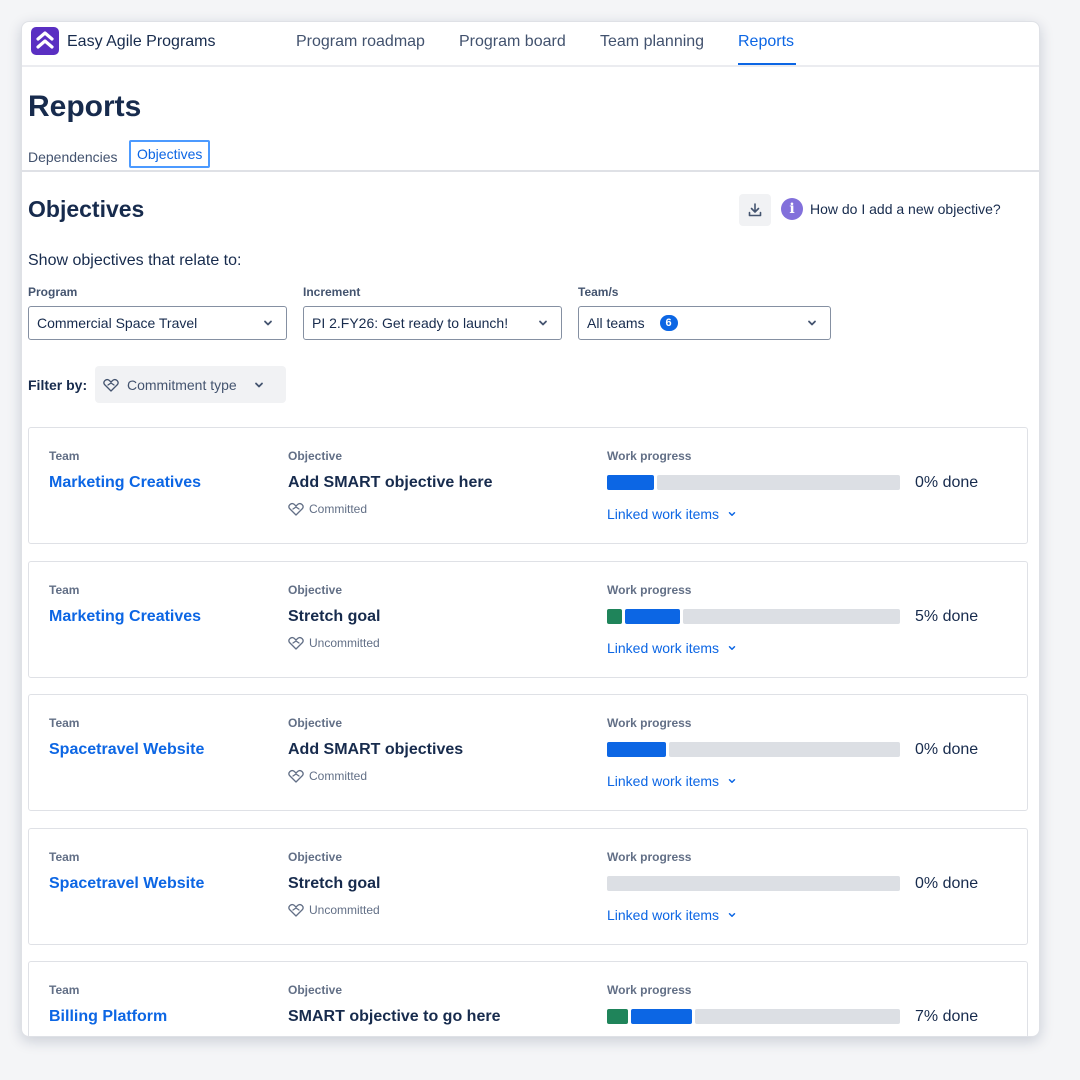  What do you see at coordinates (108, 1017) in the screenshot?
I see `team-name-link: Billing Platform` at bounding box center [108, 1017].